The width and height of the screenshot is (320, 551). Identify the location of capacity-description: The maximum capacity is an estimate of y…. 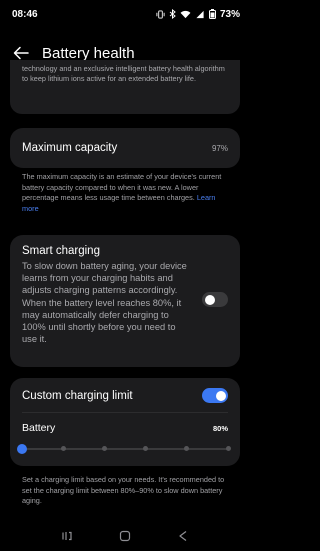
(128, 193).